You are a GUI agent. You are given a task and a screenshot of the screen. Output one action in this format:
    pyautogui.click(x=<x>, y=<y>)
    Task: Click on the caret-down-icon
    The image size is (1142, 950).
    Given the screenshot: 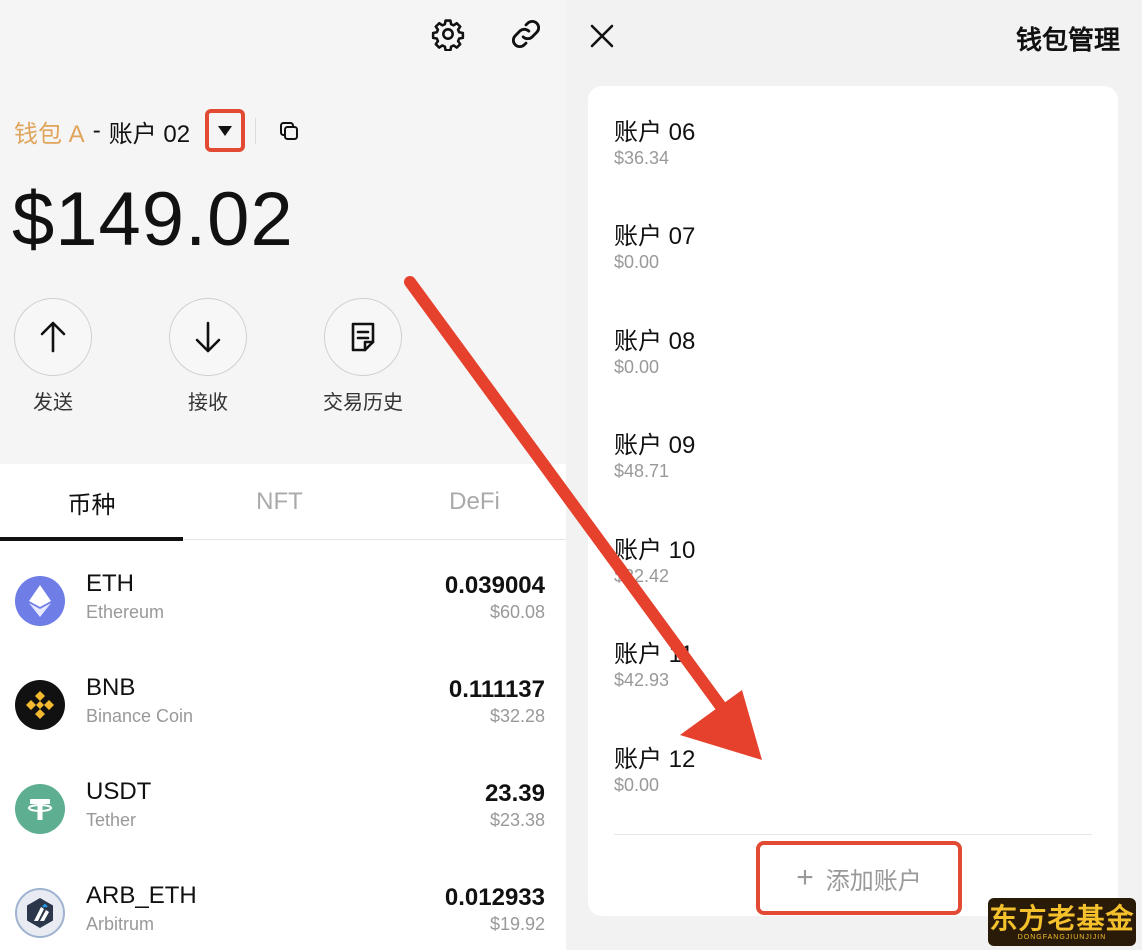 What is the action you would take?
    pyautogui.click(x=225, y=130)
    